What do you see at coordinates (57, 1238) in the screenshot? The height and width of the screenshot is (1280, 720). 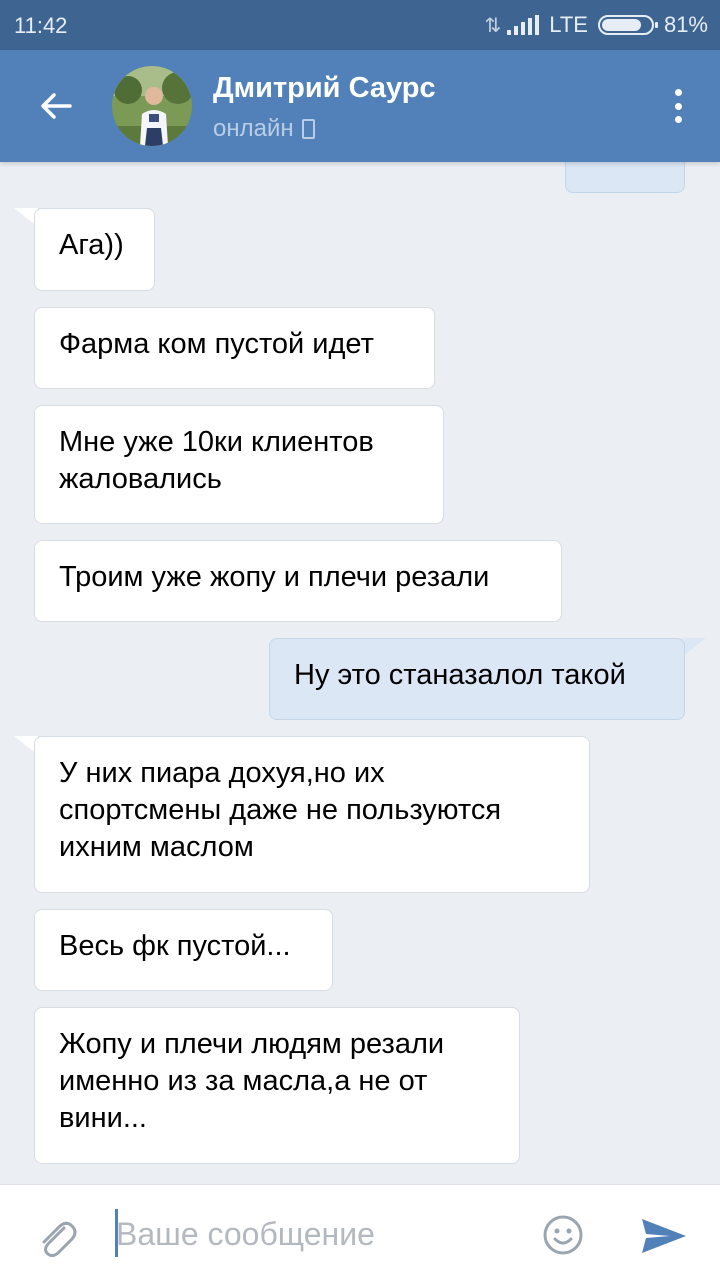 I see `paperclip-icon` at bounding box center [57, 1238].